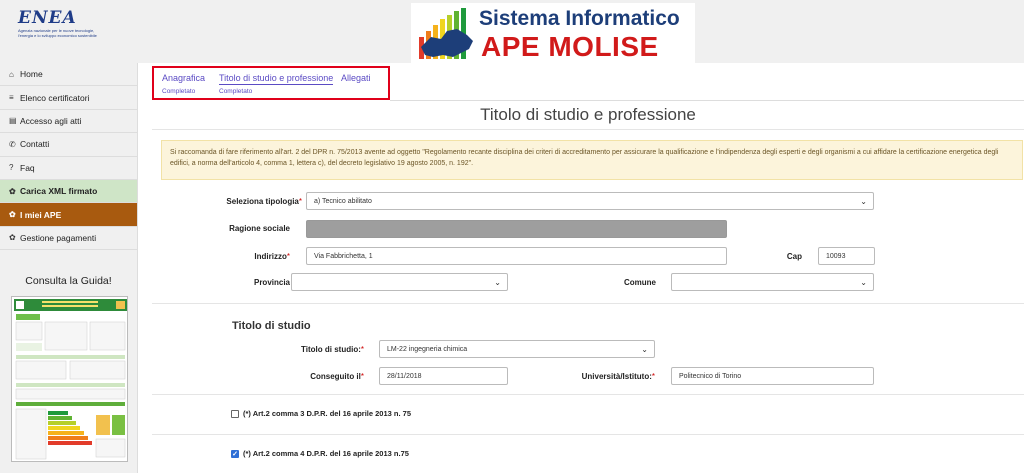  I want to click on sidebar-item-carica-xml: ✿ Carica XML firmato, so click(68, 191).